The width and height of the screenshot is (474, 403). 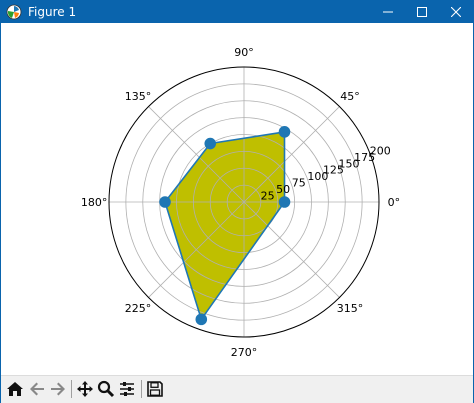 I want to click on back-icon, so click(x=37, y=389).